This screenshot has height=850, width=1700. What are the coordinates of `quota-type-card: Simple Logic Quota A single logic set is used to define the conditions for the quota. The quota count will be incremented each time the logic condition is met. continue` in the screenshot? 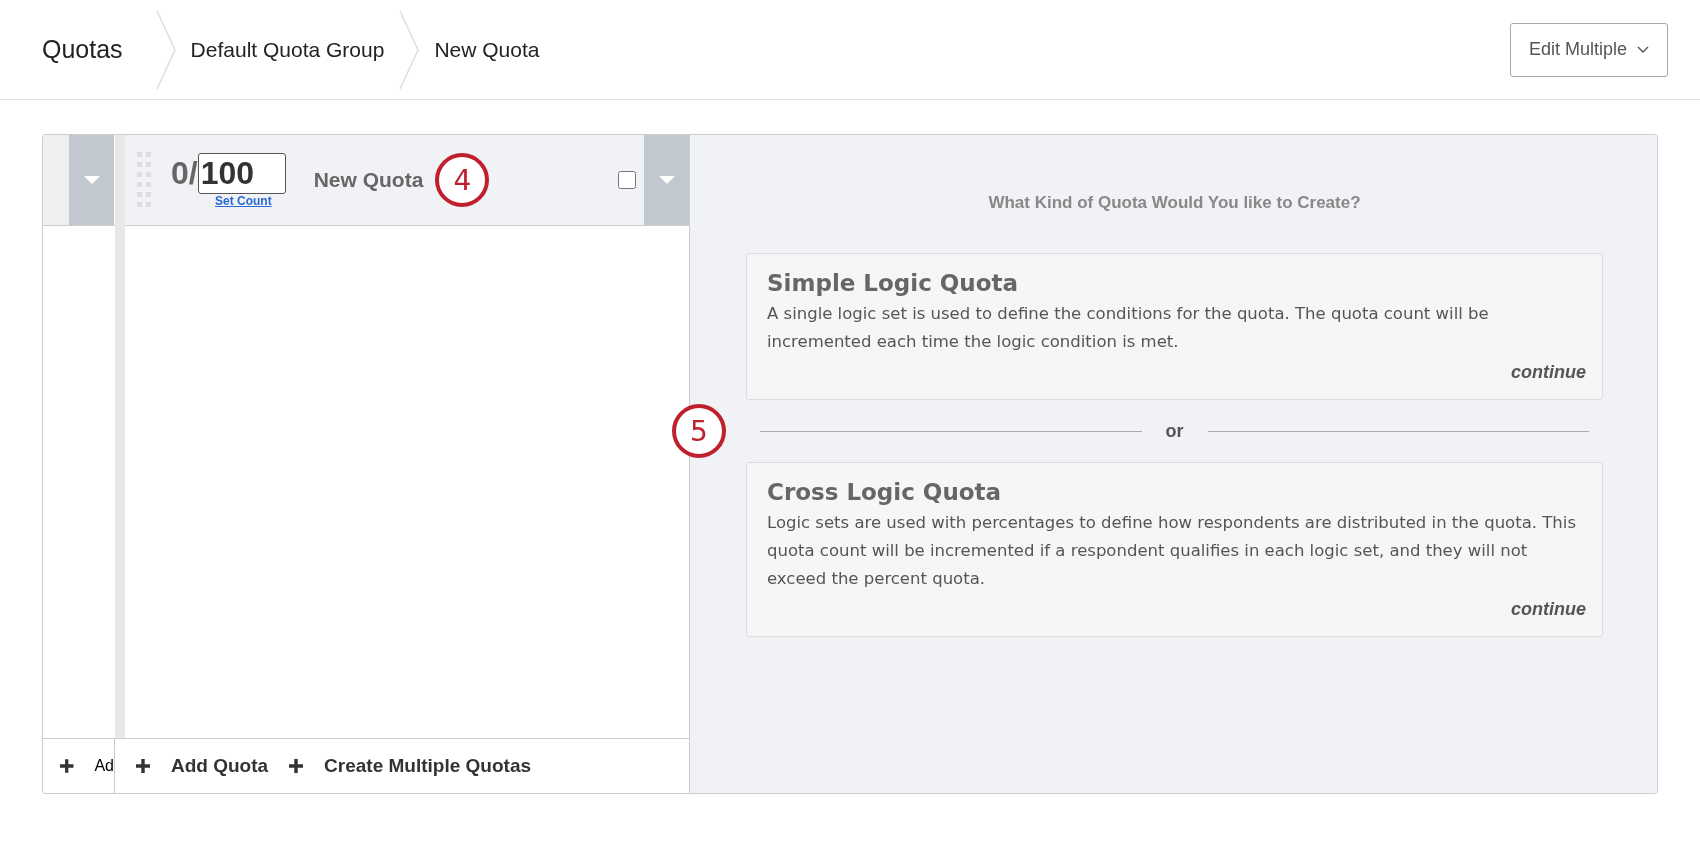 It's located at (1174, 326).